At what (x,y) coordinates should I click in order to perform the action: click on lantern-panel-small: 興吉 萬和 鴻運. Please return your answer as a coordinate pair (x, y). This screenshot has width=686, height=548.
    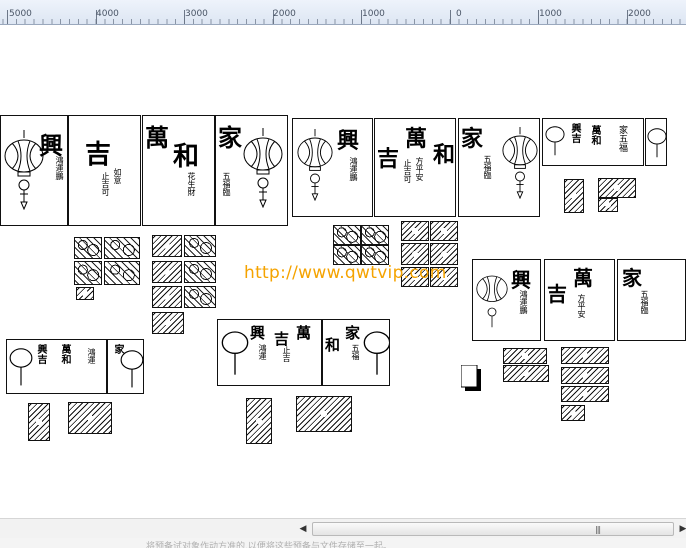
    Looking at the image, I should click on (56, 366).